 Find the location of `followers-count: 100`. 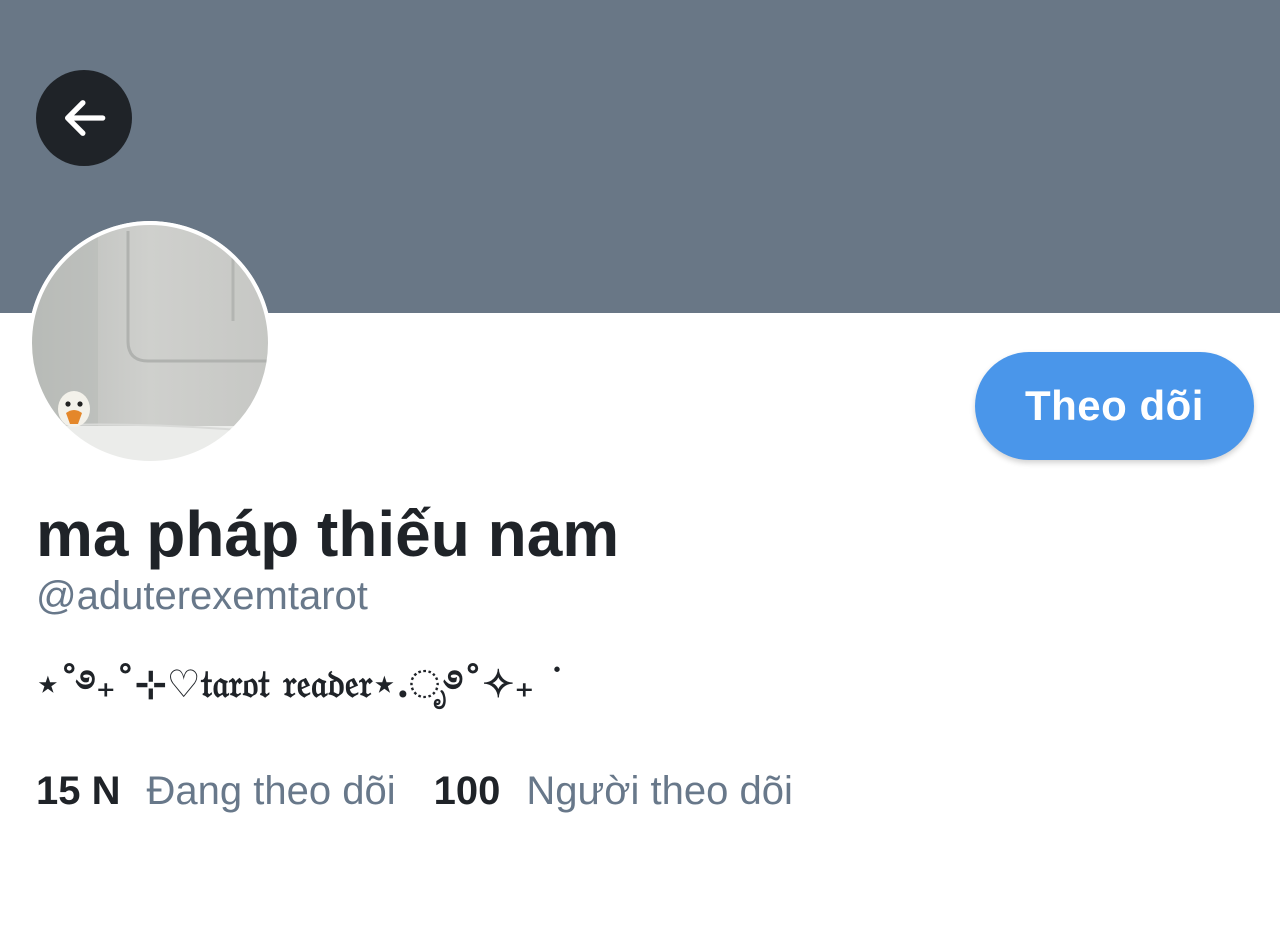

followers-count: 100 is located at coordinates (467, 791).